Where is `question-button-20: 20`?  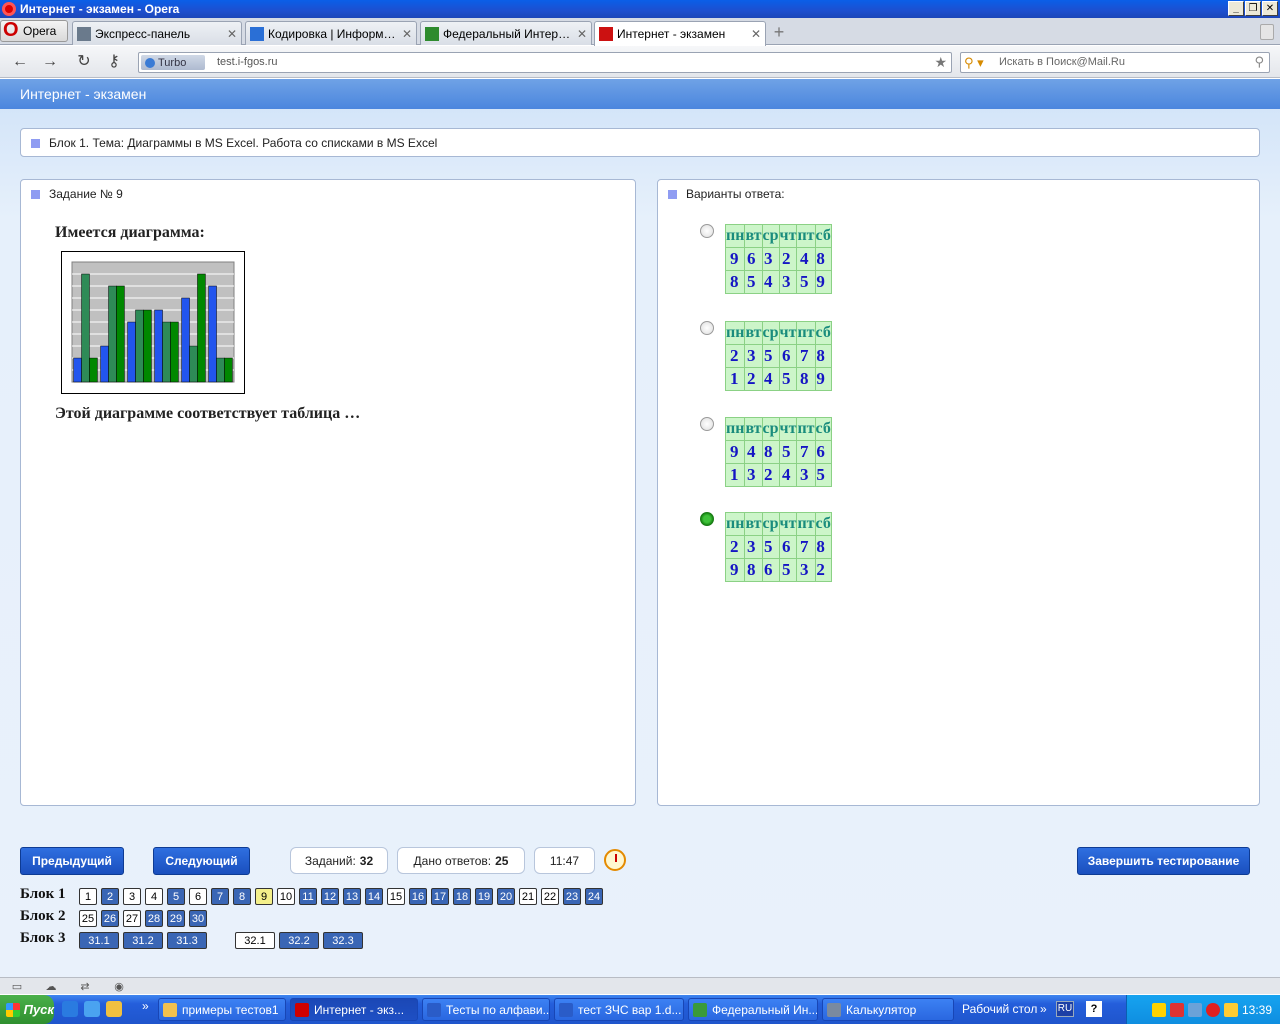
question-button-20: 20 is located at coordinates (506, 896).